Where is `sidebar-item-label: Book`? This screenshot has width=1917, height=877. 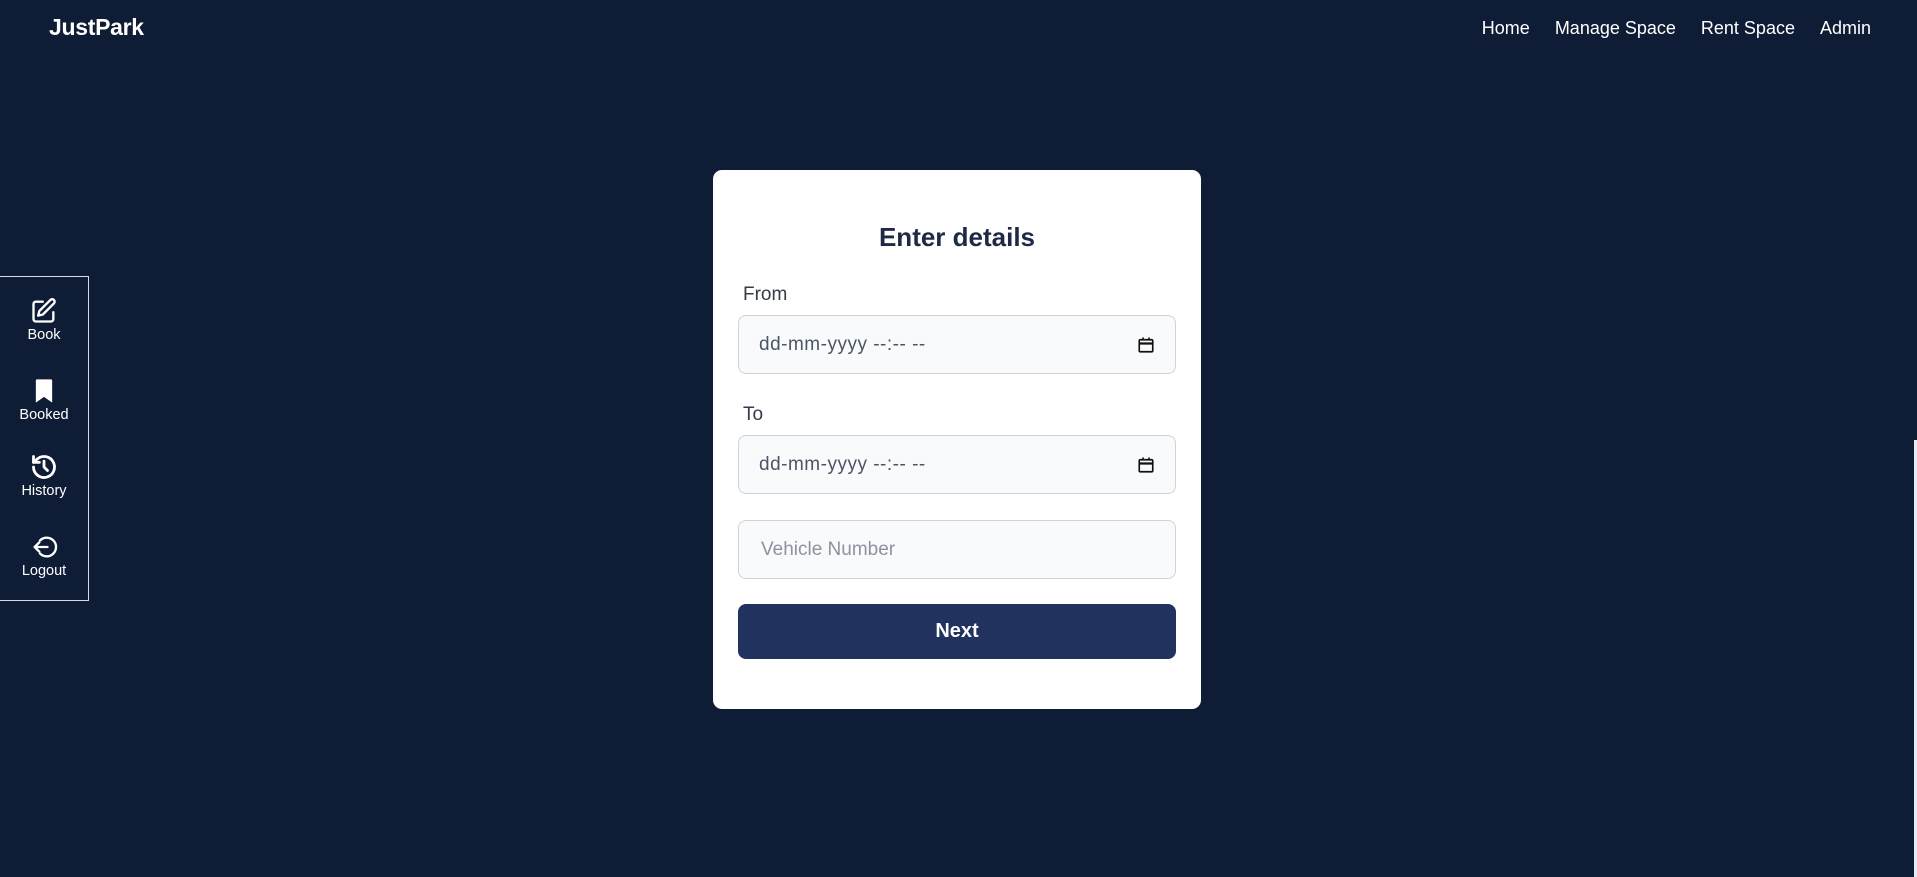
sidebar-item-label: Book is located at coordinates (44, 335).